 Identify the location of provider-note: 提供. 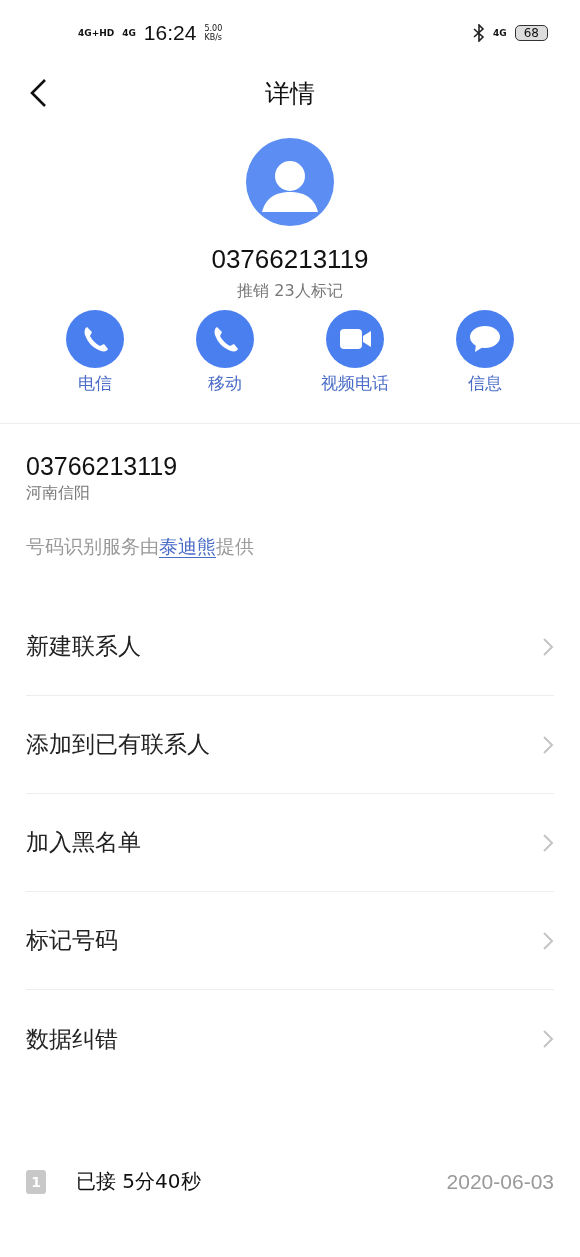
(235, 546).